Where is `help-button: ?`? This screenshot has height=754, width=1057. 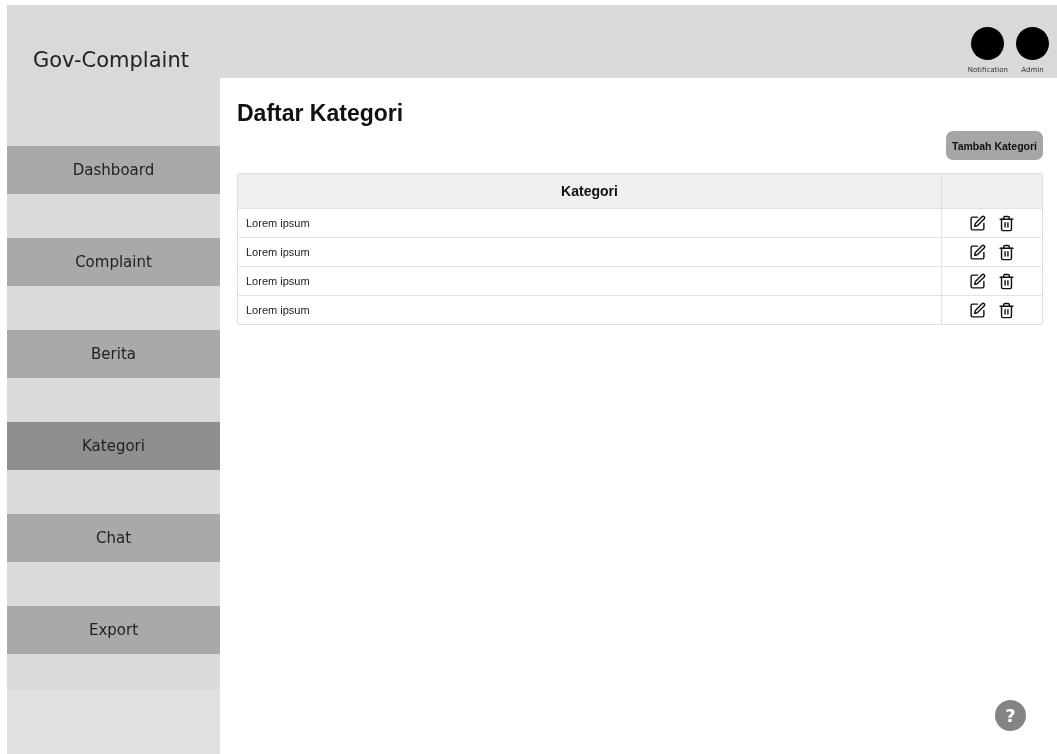 help-button: ? is located at coordinates (1010, 715).